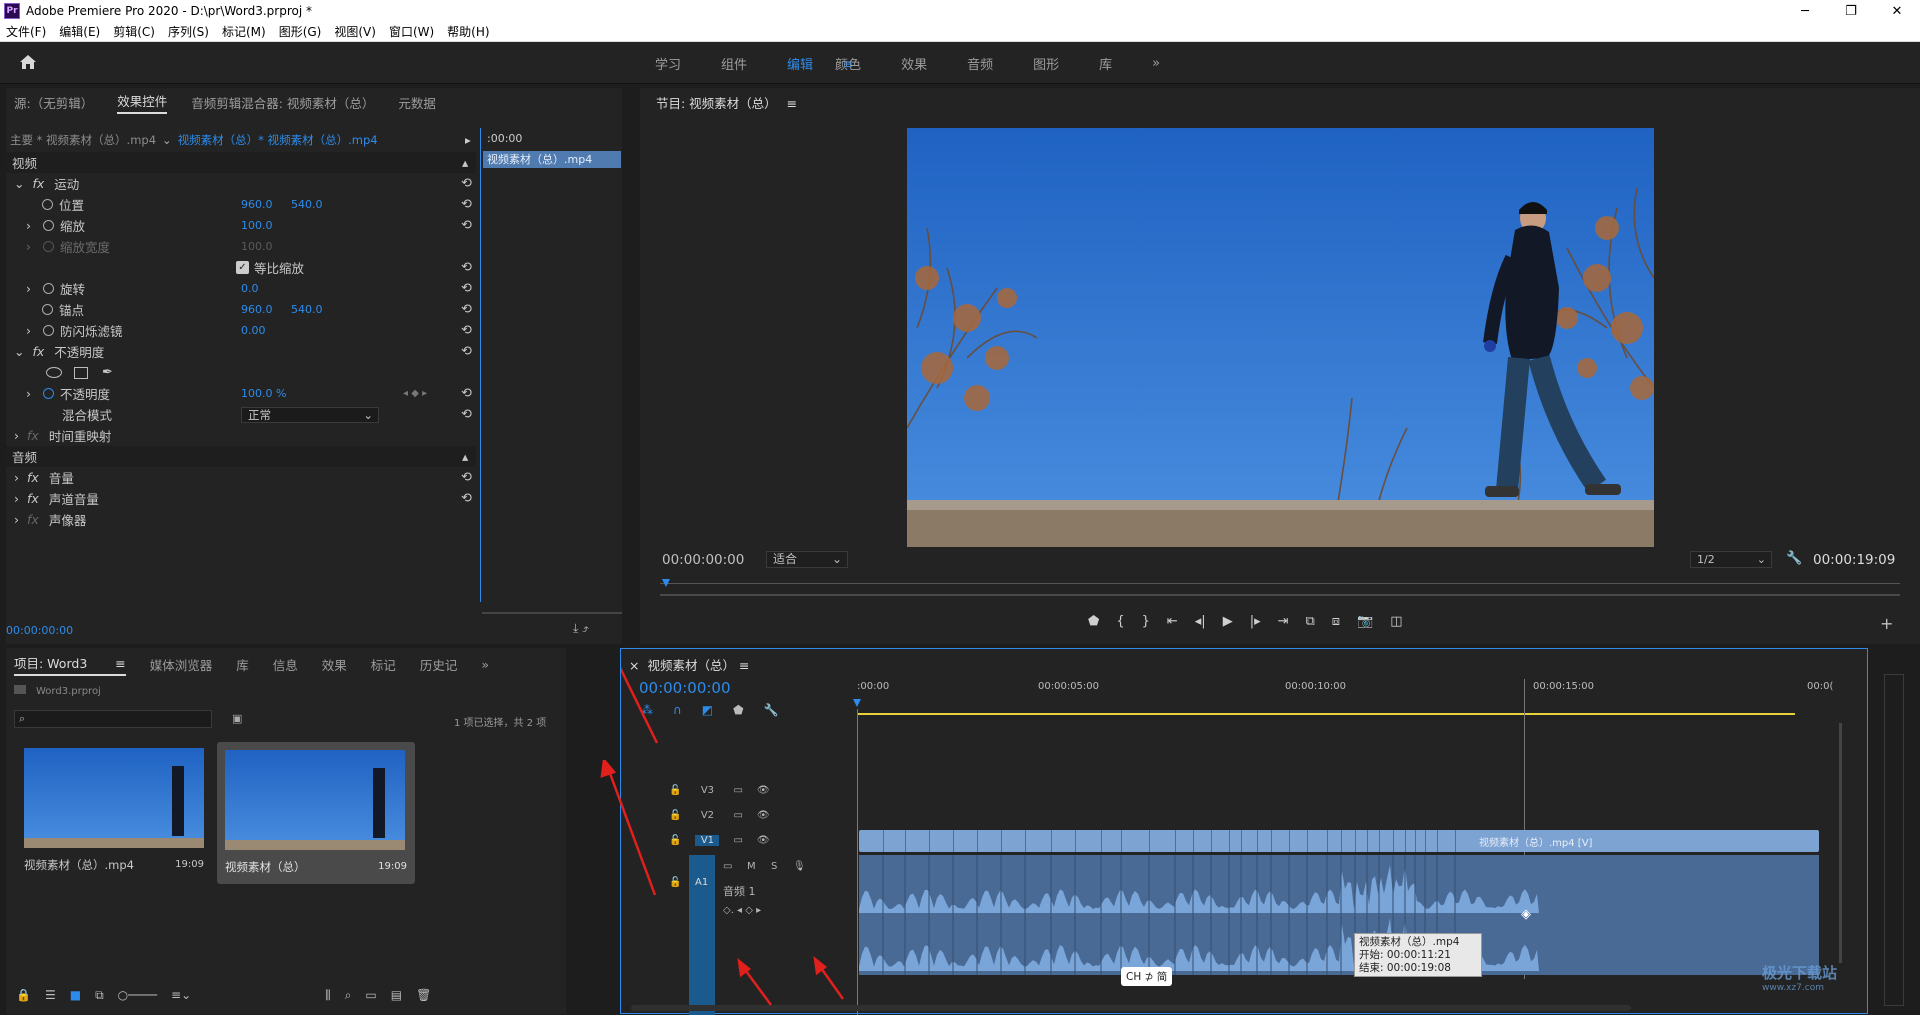 The image size is (1920, 1015). I want to click on go-to-in-icon: ⇤, so click(1172, 621).